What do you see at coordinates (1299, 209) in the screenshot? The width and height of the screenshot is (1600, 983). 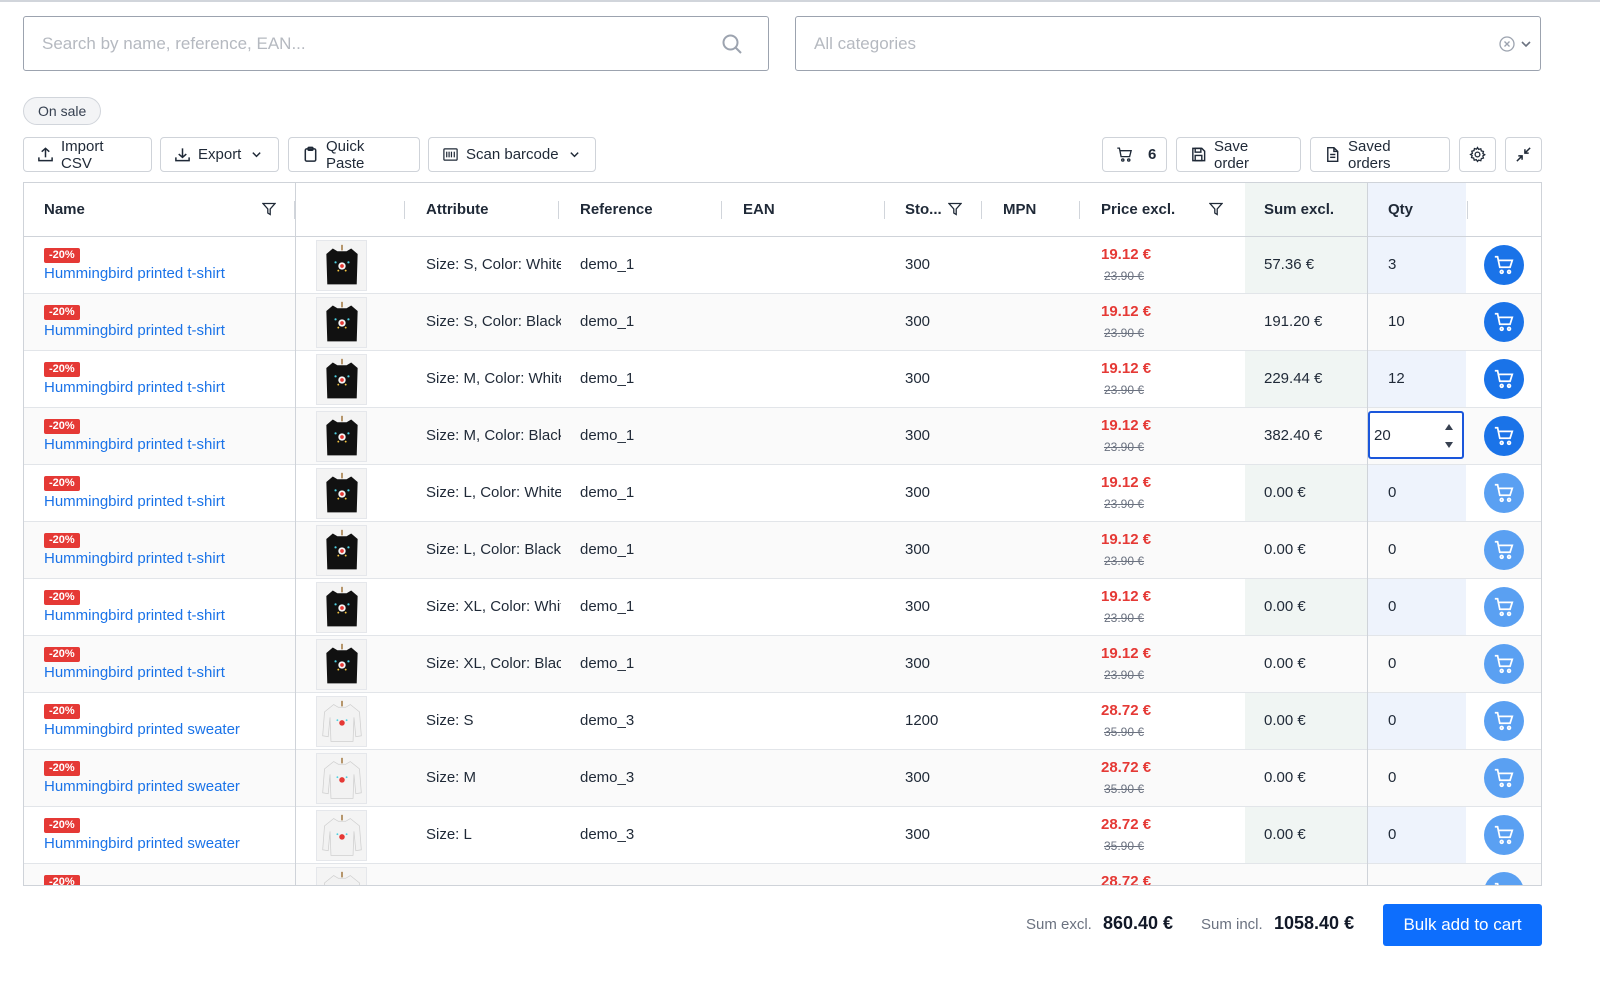 I see `header-sum: Sum excl.` at bounding box center [1299, 209].